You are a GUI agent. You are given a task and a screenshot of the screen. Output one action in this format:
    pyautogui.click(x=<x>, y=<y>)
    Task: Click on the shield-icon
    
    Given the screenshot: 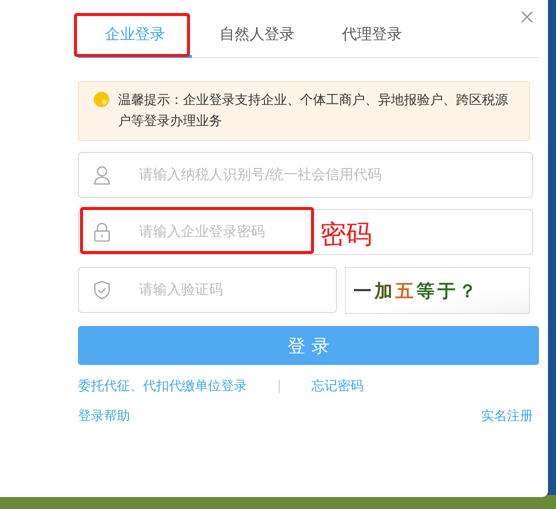 What is the action you would take?
    pyautogui.click(x=102, y=290)
    